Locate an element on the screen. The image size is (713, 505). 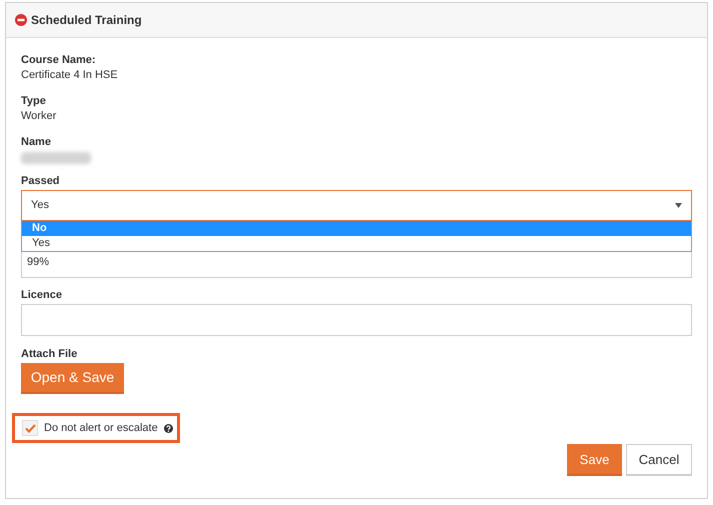
passed-select: Yes is located at coordinates (356, 205).